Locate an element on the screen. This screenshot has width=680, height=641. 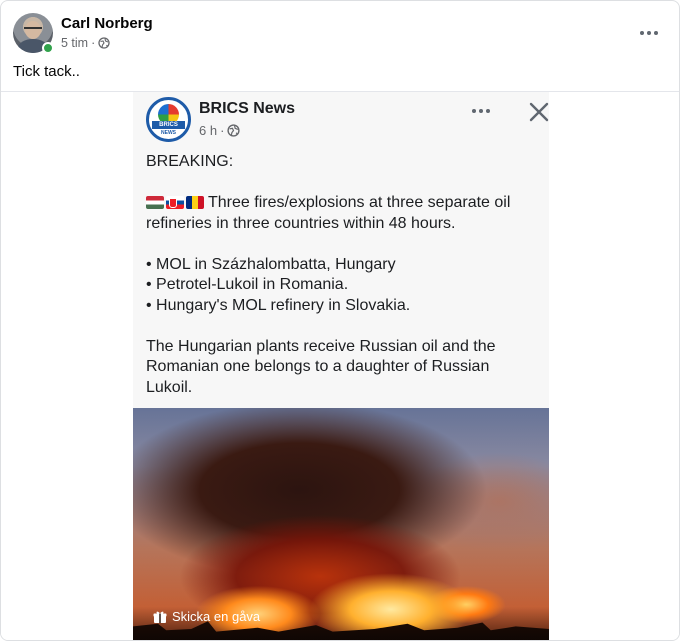
shared-source-name: BRICS News is located at coordinates (247, 108).